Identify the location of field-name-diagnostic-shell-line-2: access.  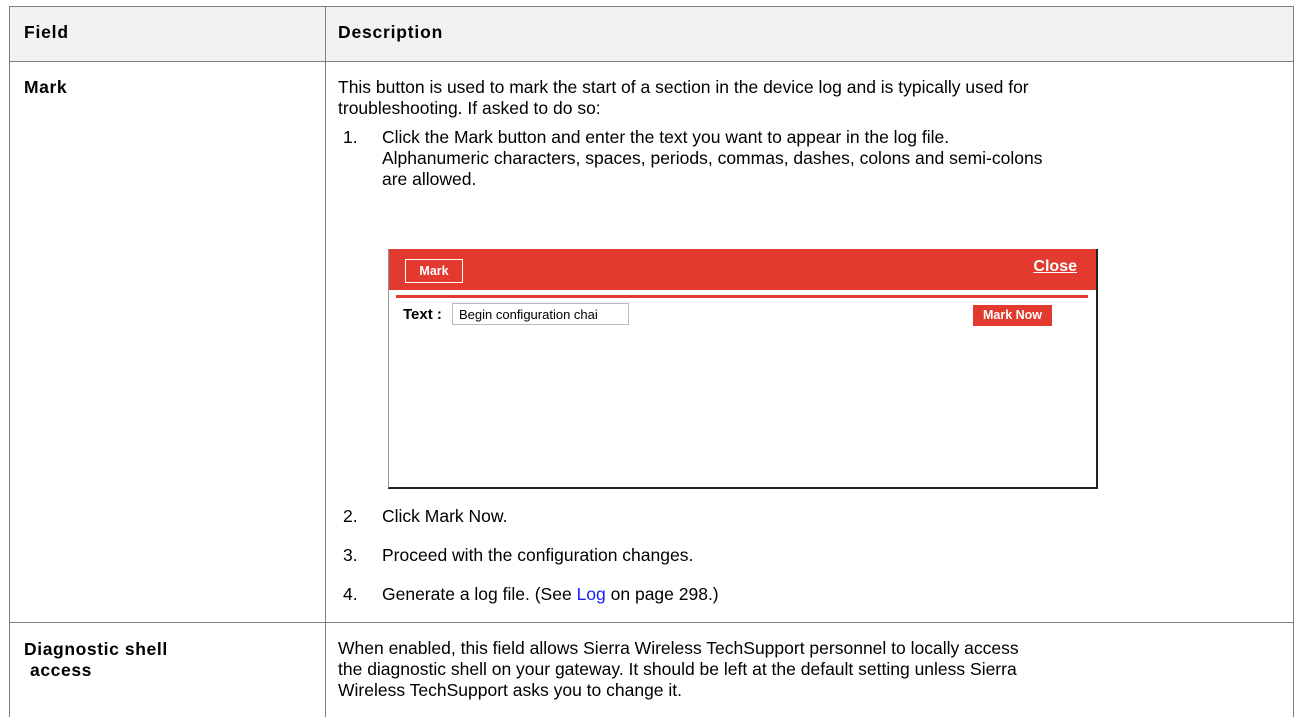
(61, 670).